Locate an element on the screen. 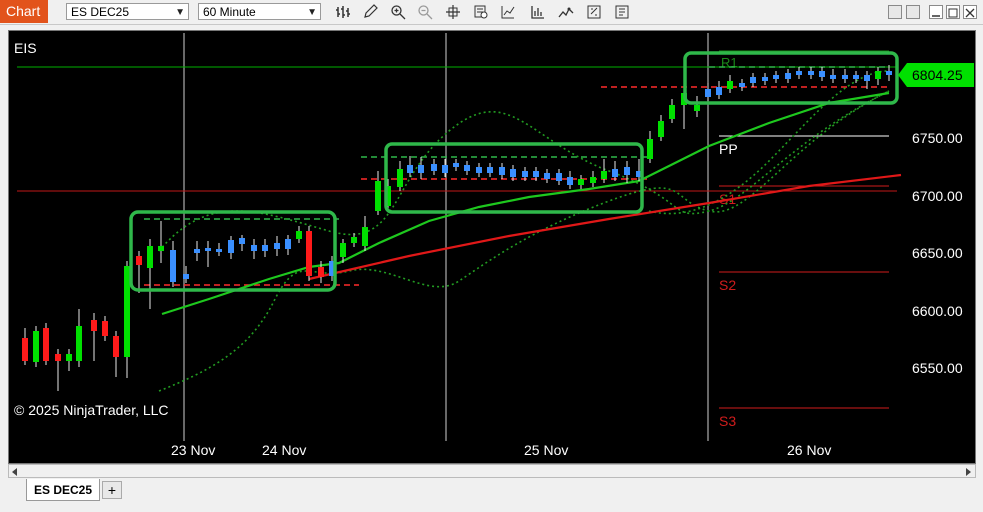  draw-pencil-icon is located at coordinates (370, 12).